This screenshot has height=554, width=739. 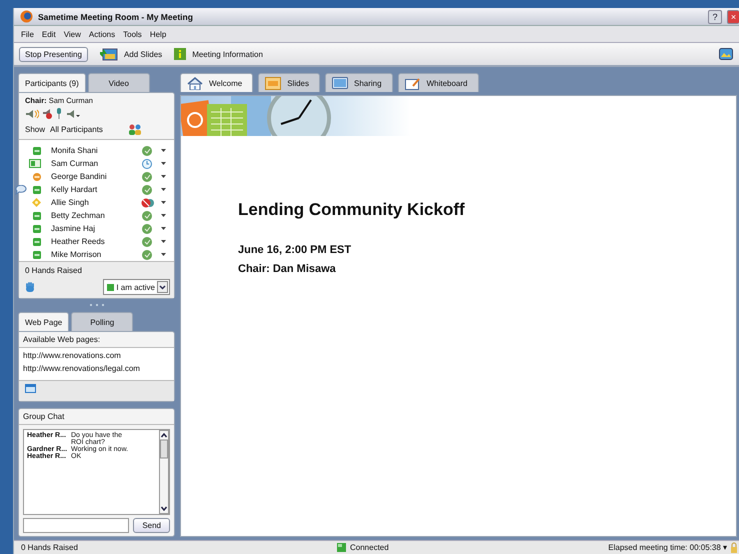 I want to click on connection-status: Connected, so click(x=369, y=547).